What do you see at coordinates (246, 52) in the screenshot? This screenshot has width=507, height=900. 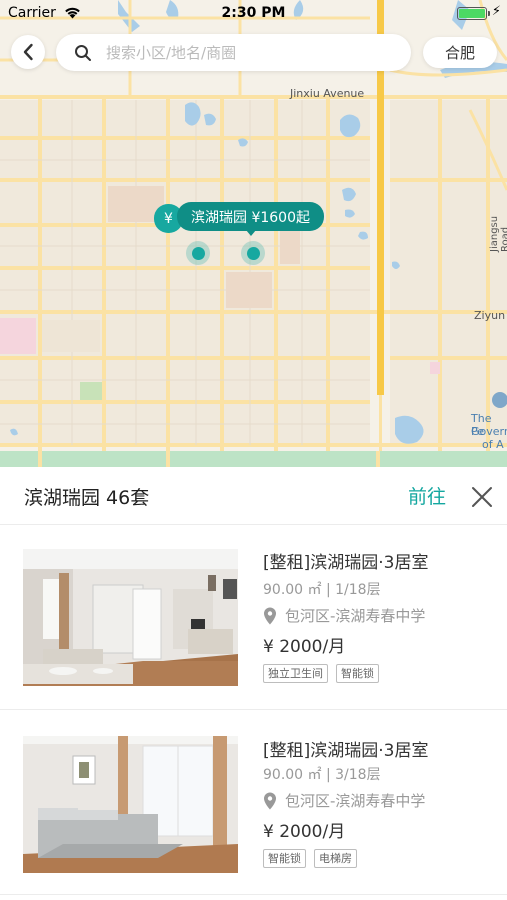 I see `search-input` at bounding box center [246, 52].